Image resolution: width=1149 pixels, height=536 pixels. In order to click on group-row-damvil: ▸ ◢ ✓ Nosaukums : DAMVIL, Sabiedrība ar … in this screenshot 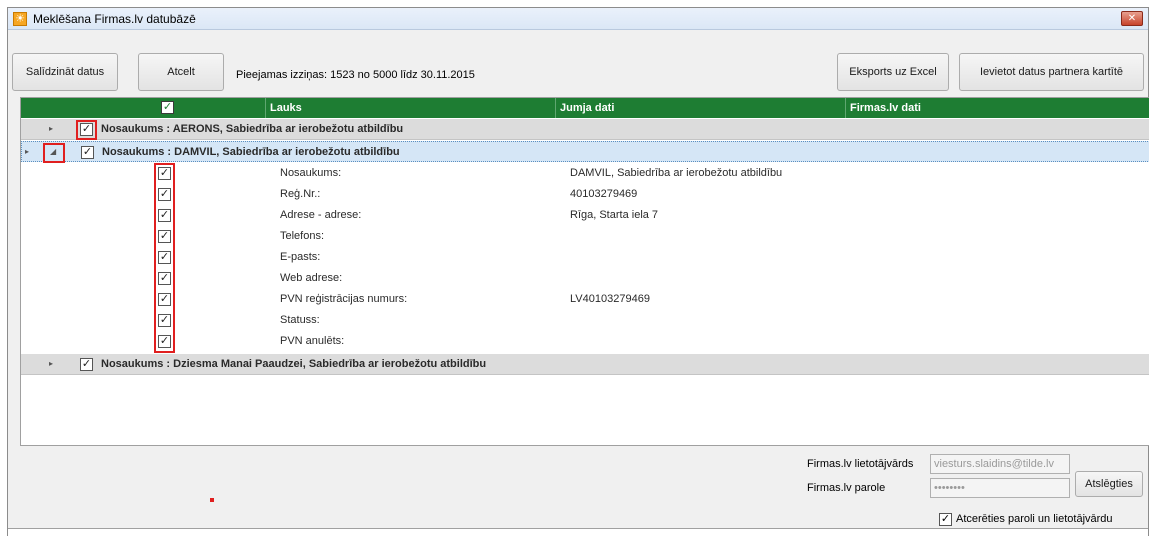, I will do `click(585, 151)`.